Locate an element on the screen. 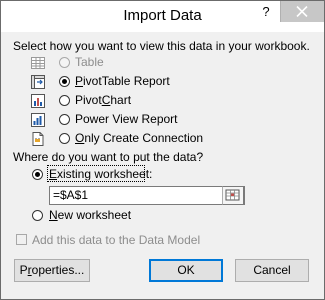 This screenshot has width=325, height=300. close-icon is located at coordinates (302, 11).